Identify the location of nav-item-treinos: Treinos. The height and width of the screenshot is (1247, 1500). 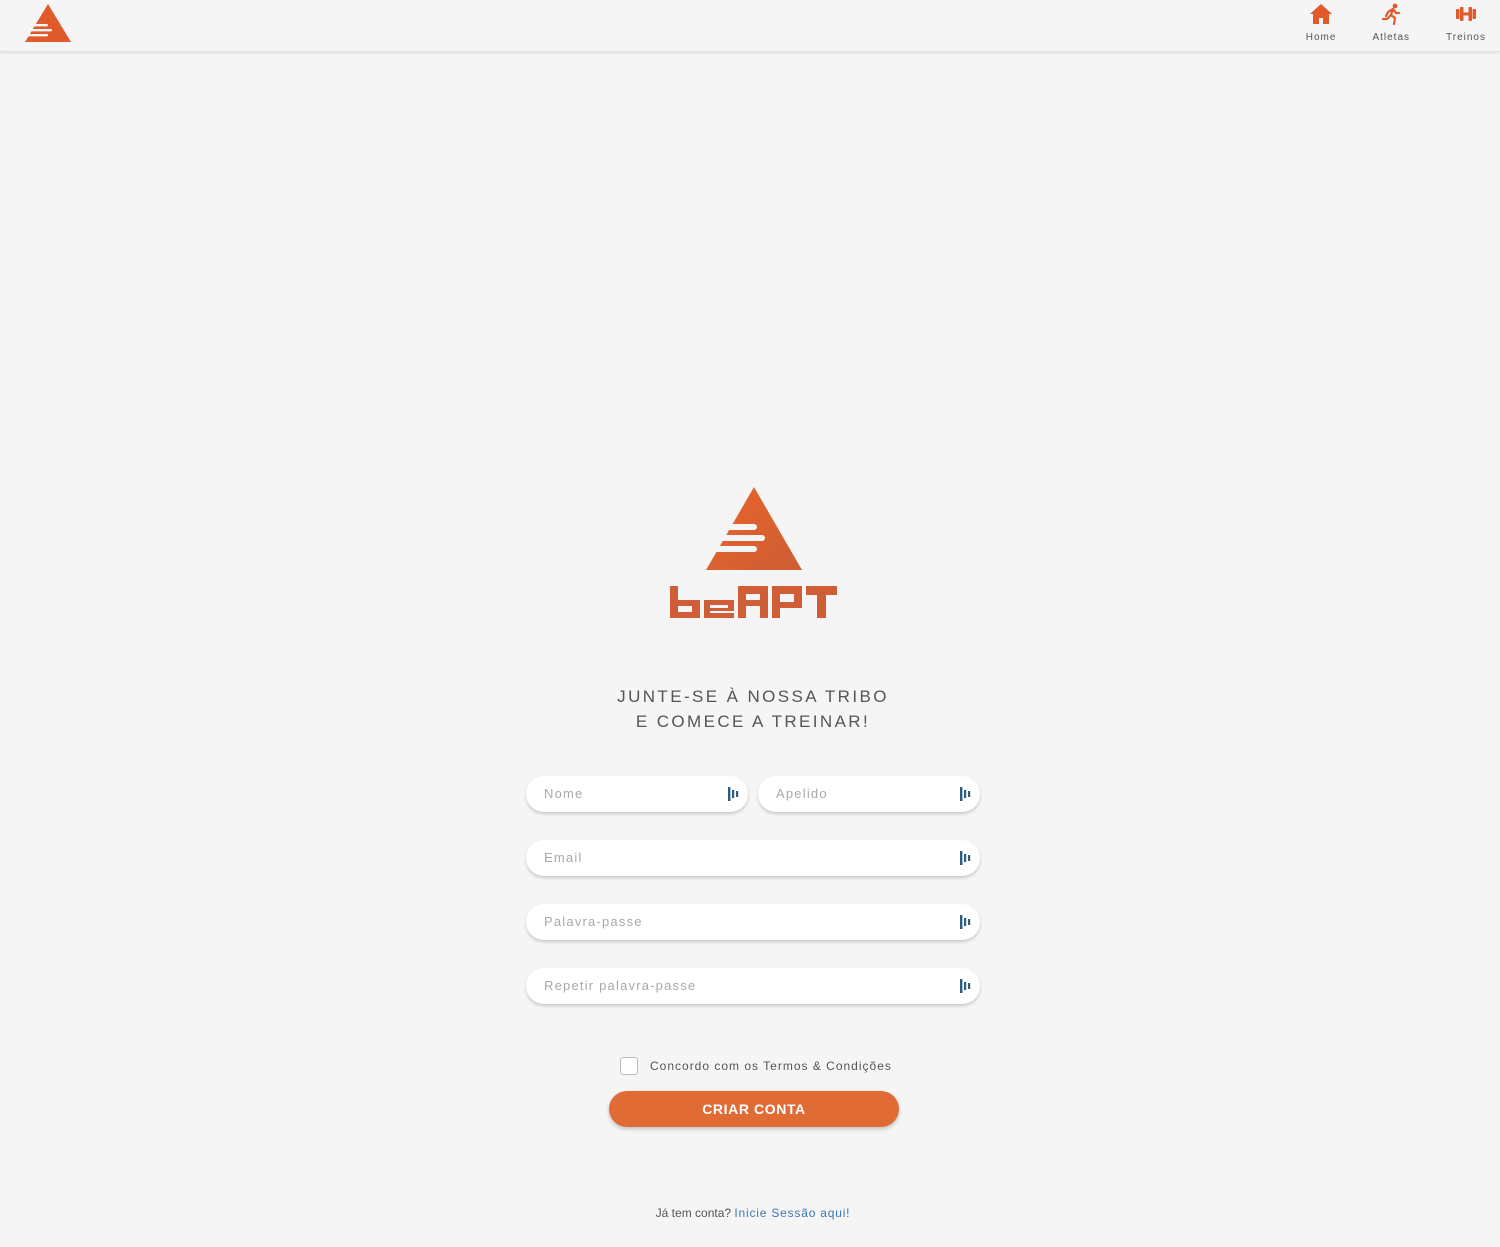
(1466, 21).